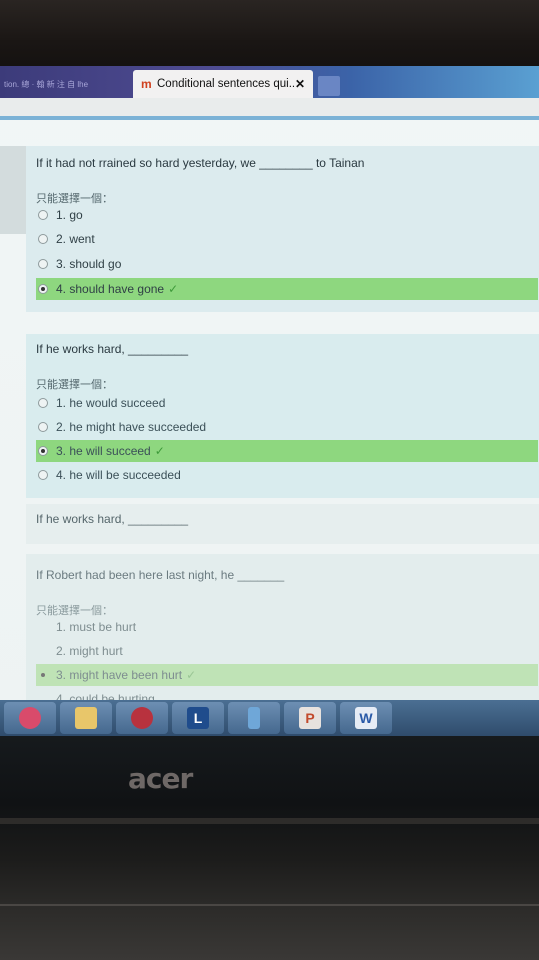 This screenshot has height=960, width=539. Describe the element at coordinates (282, 524) in the screenshot. I see `feedback-block: If he works hard, _________` at that location.